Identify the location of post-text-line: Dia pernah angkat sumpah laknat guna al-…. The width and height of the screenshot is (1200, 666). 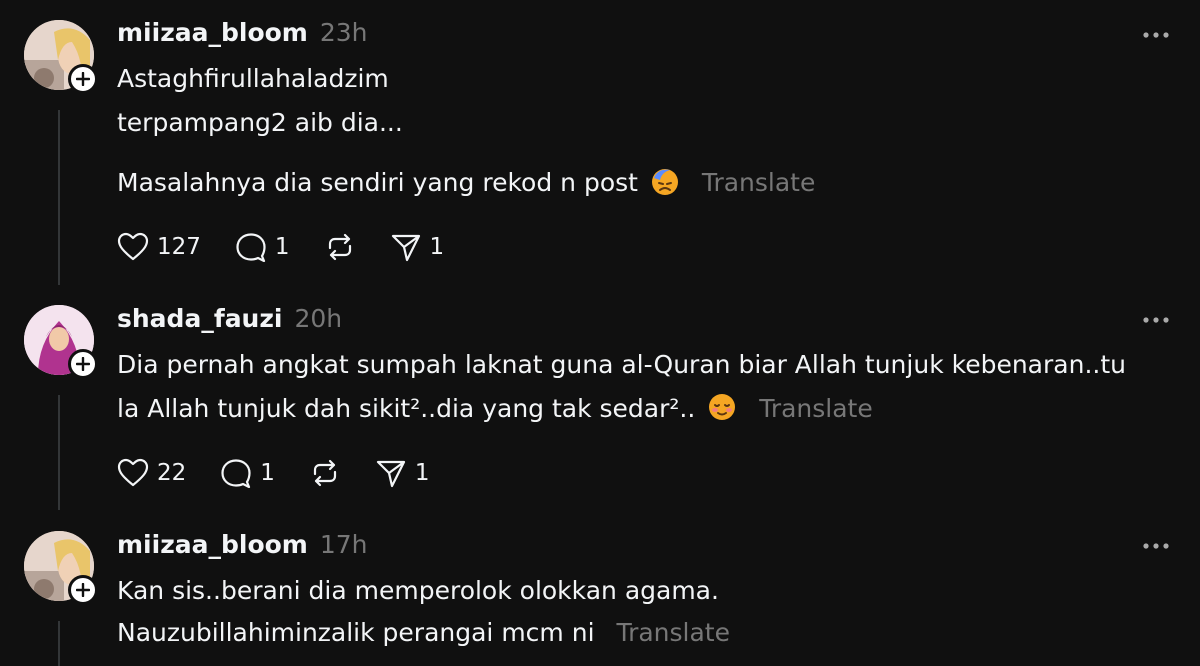
(621, 364).